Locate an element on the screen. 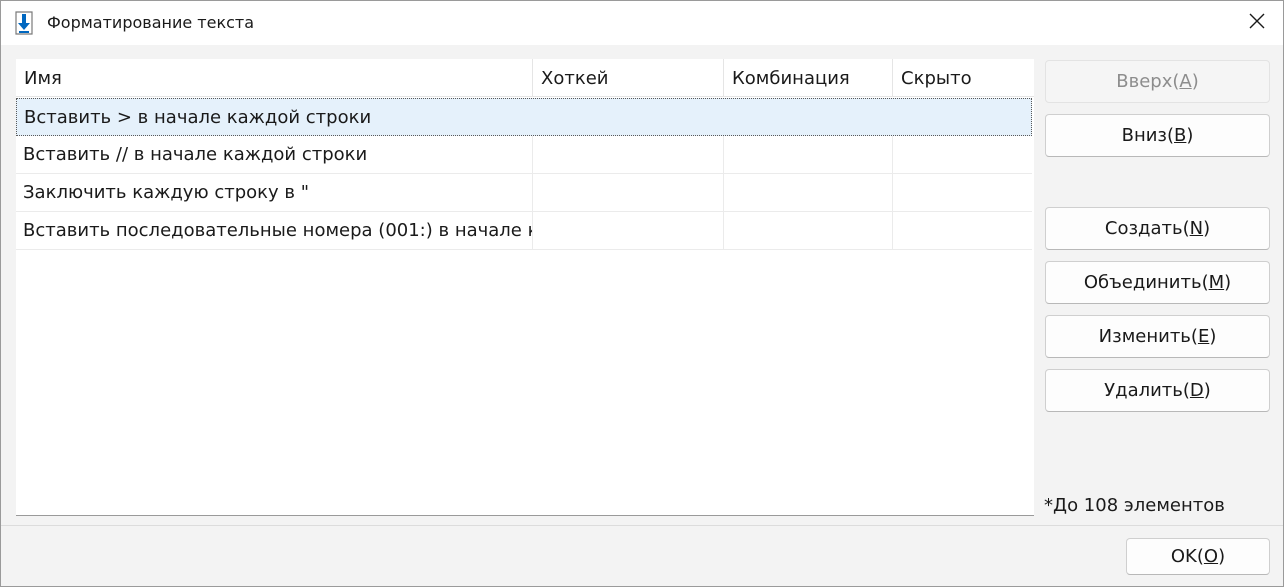  column-header-name: Имя is located at coordinates (274, 78).